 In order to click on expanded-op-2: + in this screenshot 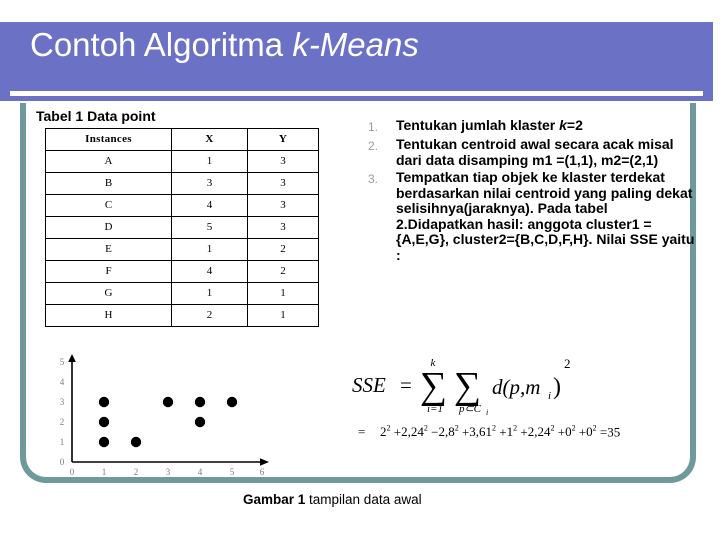, I will do `click(397, 432)`.